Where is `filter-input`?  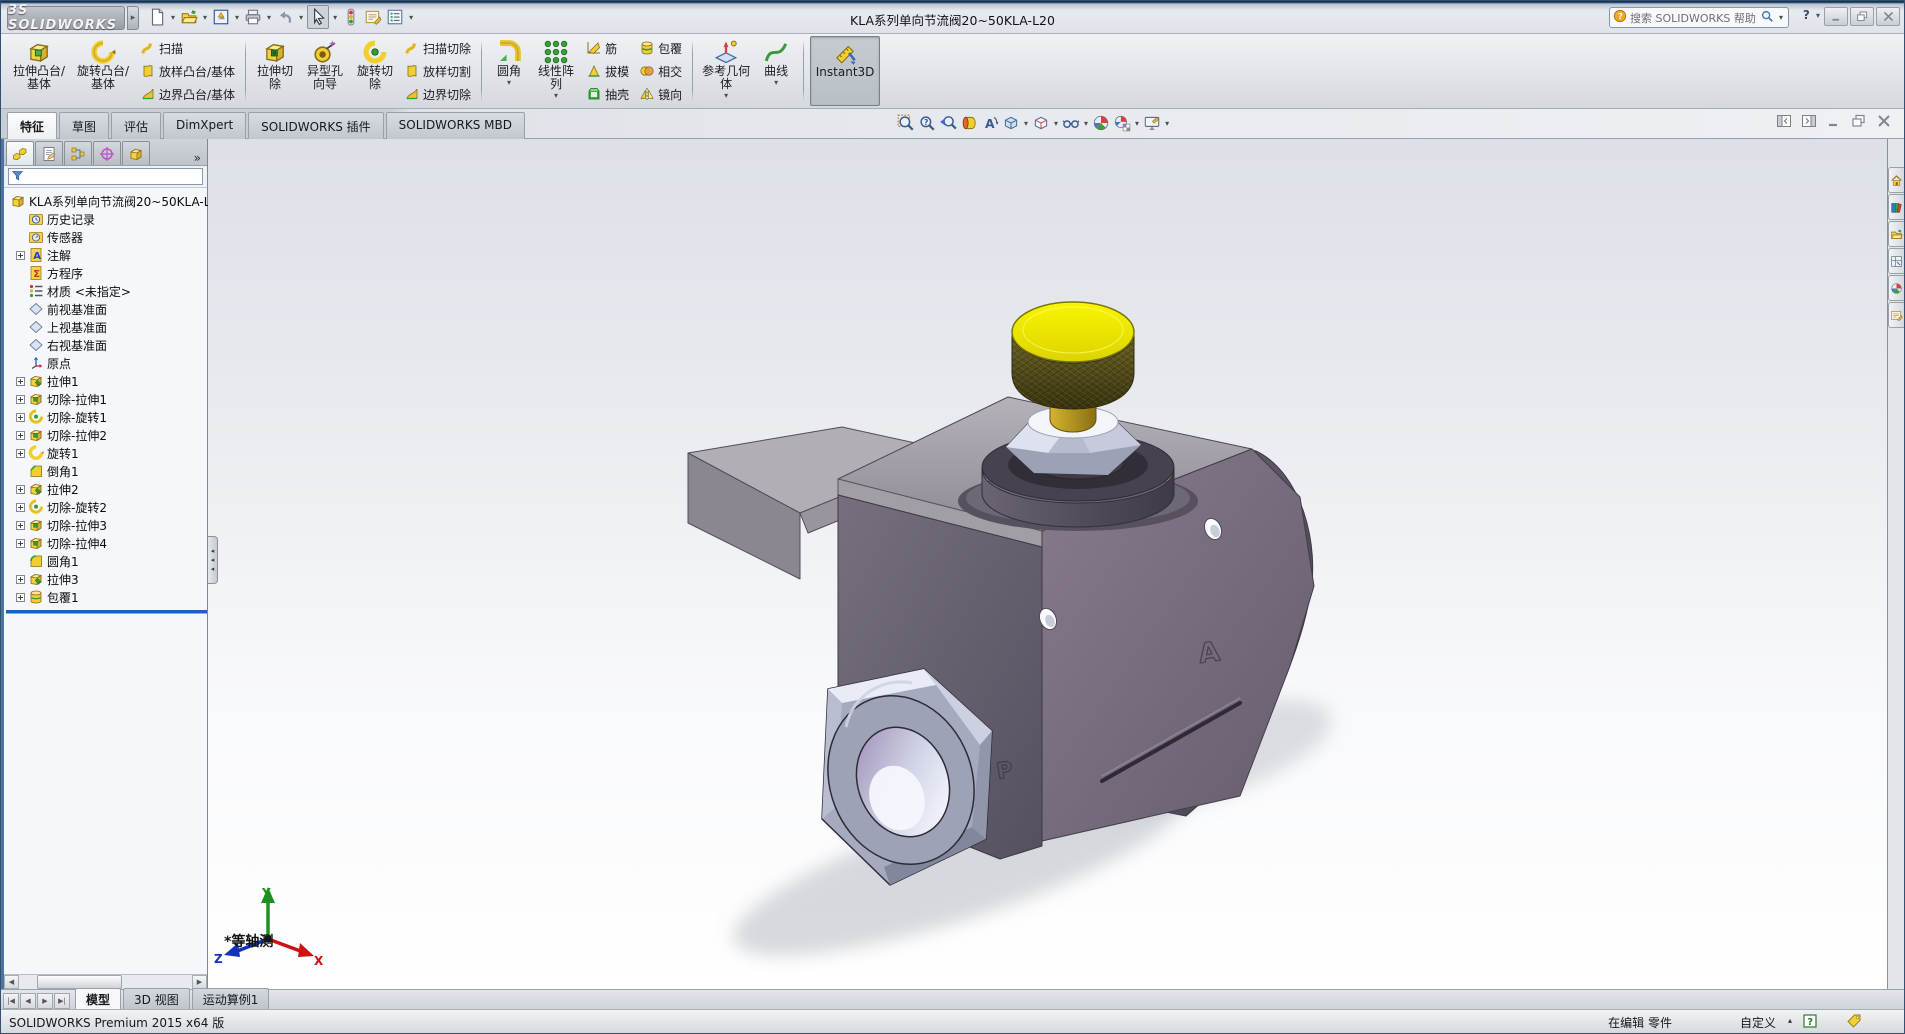 filter-input is located at coordinates (105, 176).